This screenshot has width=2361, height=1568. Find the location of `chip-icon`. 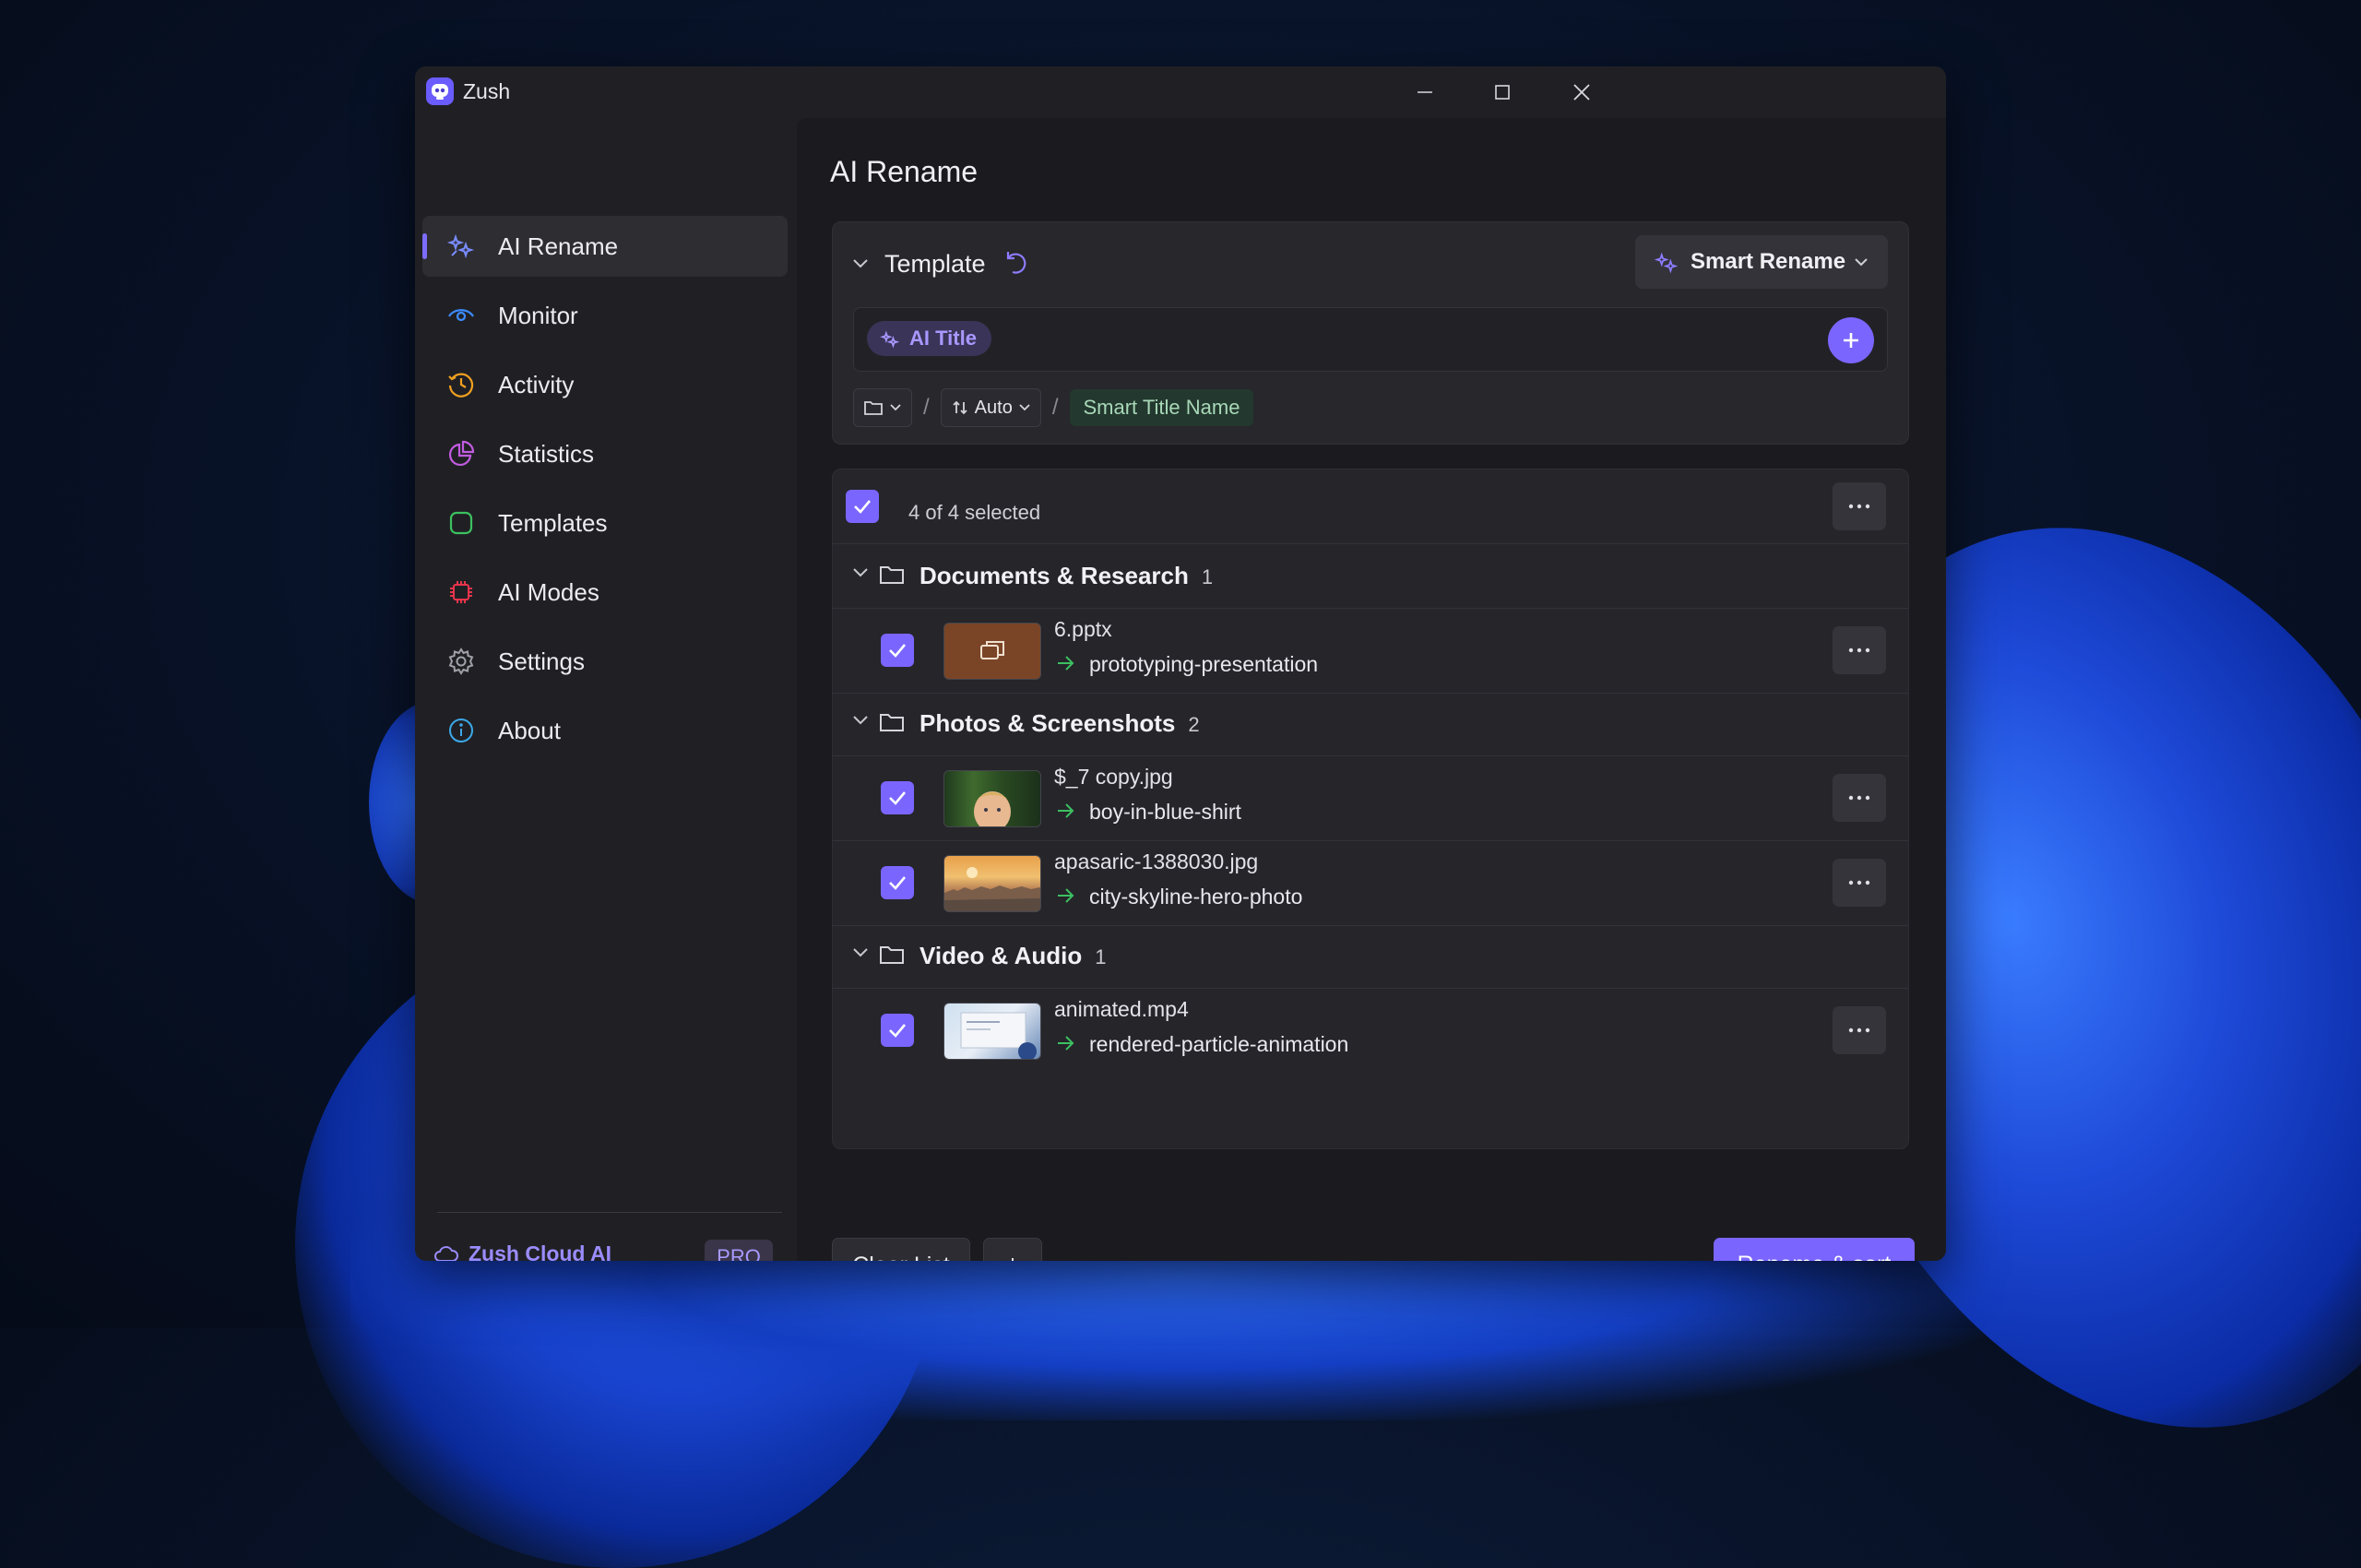

chip-icon is located at coordinates (461, 592).